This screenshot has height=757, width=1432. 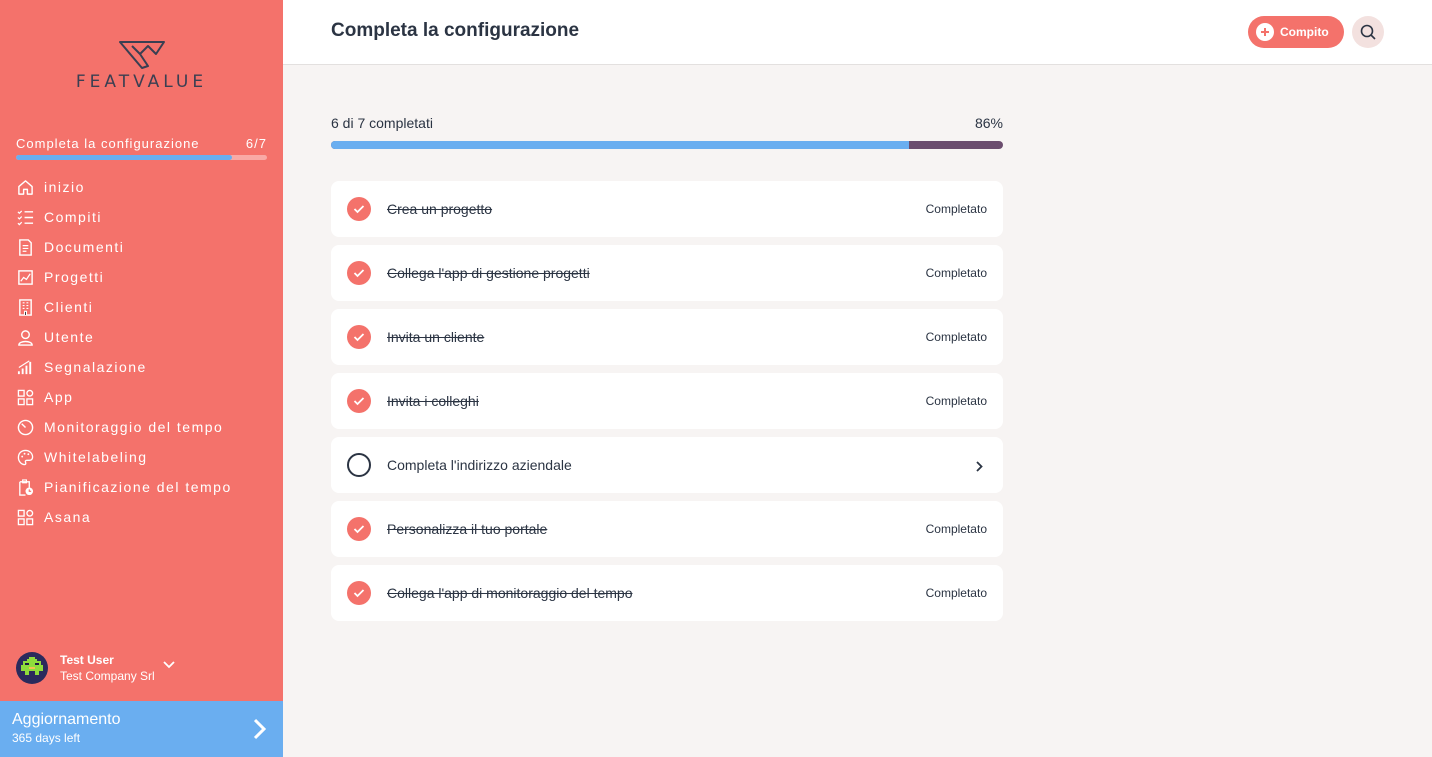 I want to click on document-icon, so click(x=25, y=247).